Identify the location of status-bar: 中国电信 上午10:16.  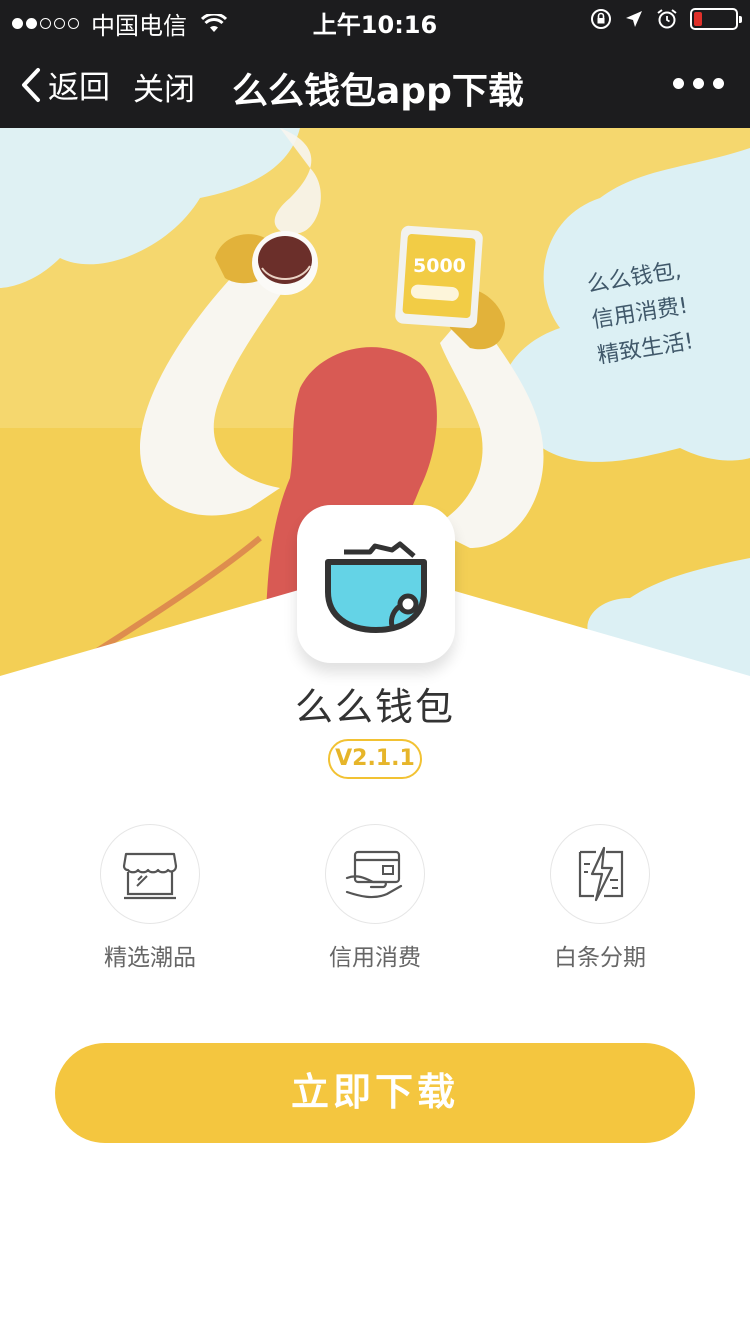
(375, 20).